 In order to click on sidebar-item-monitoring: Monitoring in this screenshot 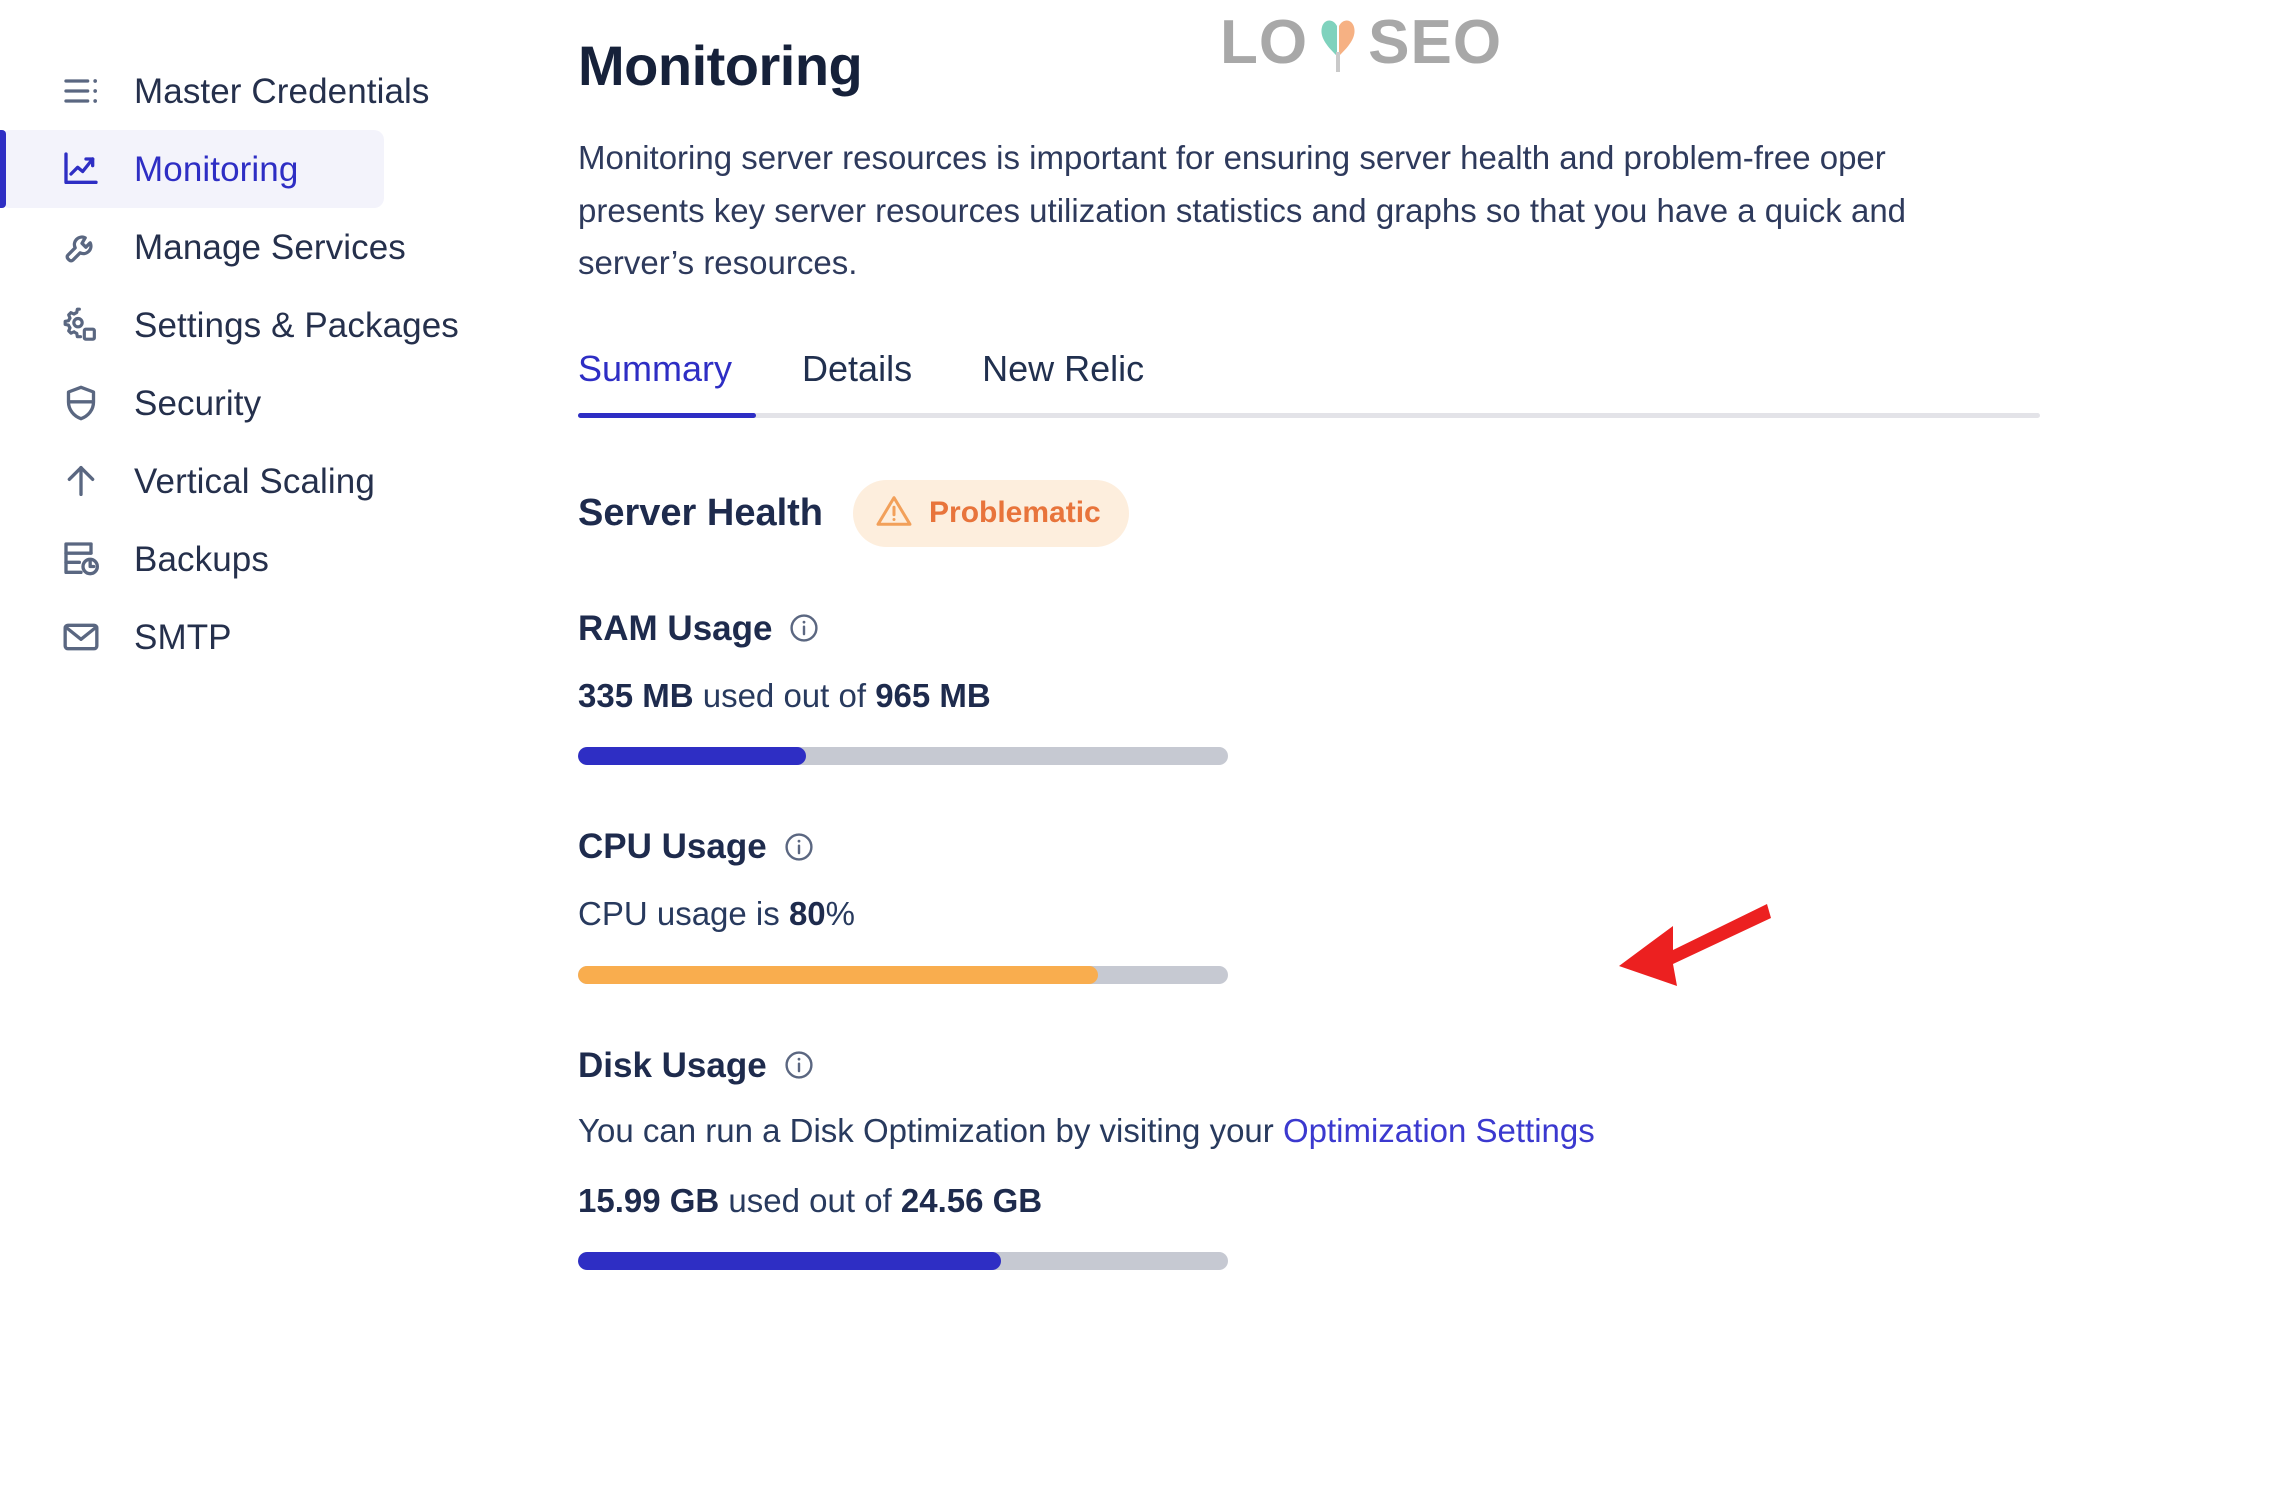, I will do `click(192, 169)`.